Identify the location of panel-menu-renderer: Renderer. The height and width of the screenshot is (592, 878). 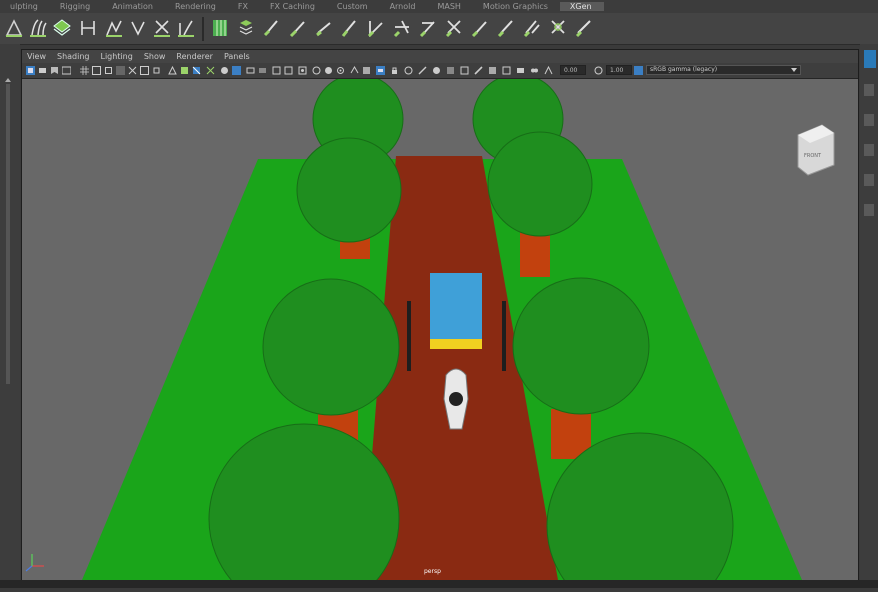
(195, 56).